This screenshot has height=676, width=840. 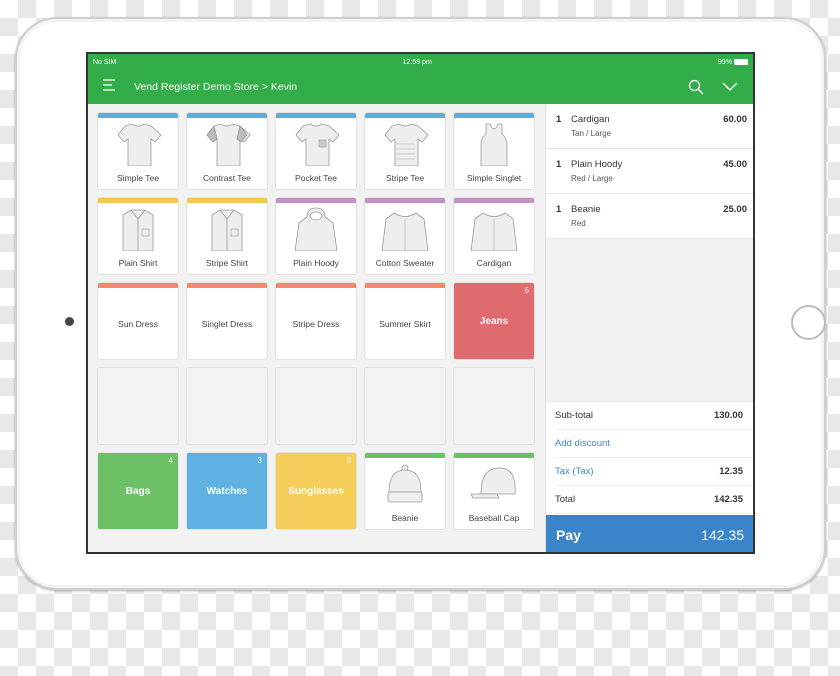 I want to click on product-tile-plain-shirt: Plain Shirt, so click(x=138, y=236).